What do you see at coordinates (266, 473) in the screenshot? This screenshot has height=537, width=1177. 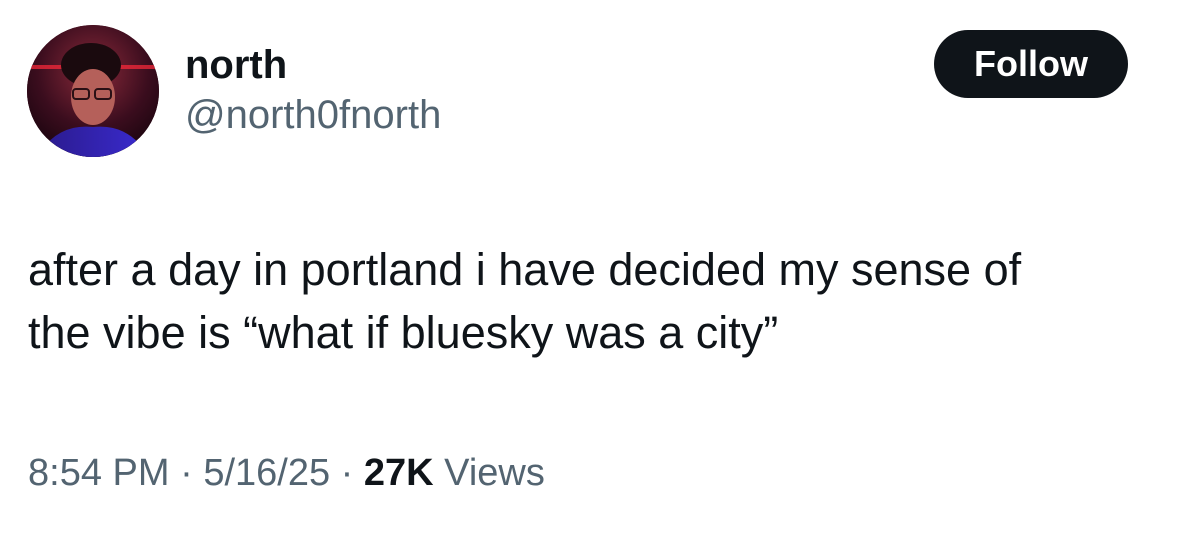 I see `tweet-date: 5/16/25` at bounding box center [266, 473].